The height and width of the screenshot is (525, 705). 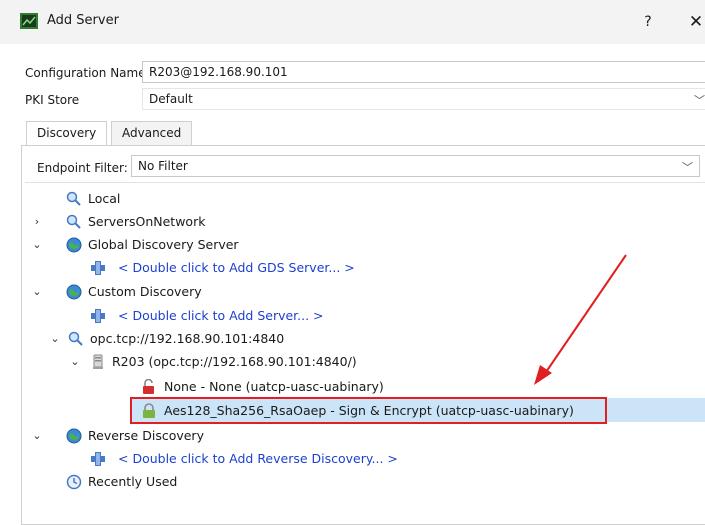 I want to click on tree-item-label: R203 (opc.tcp://192.168.90.101:4840/), so click(x=234, y=361).